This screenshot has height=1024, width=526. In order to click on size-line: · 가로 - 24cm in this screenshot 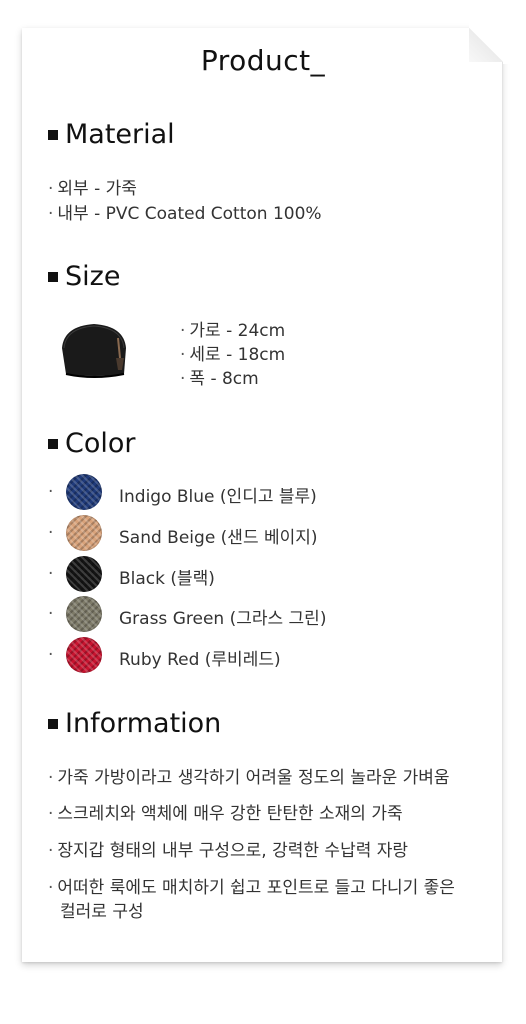, I will do `click(232, 328)`.